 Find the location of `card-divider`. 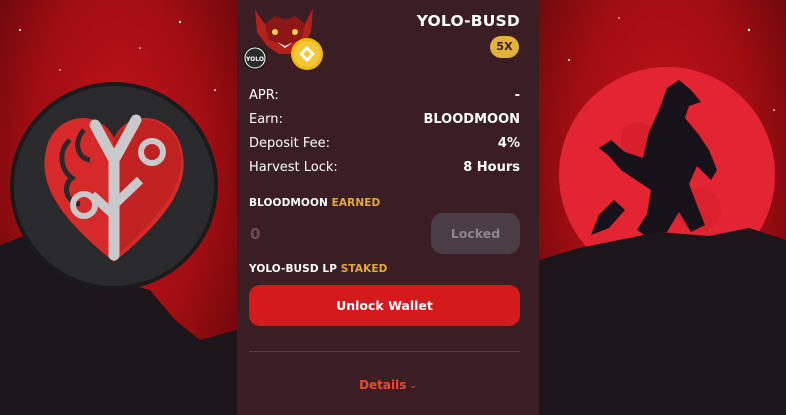

card-divider is located at coordinates (384, 351).